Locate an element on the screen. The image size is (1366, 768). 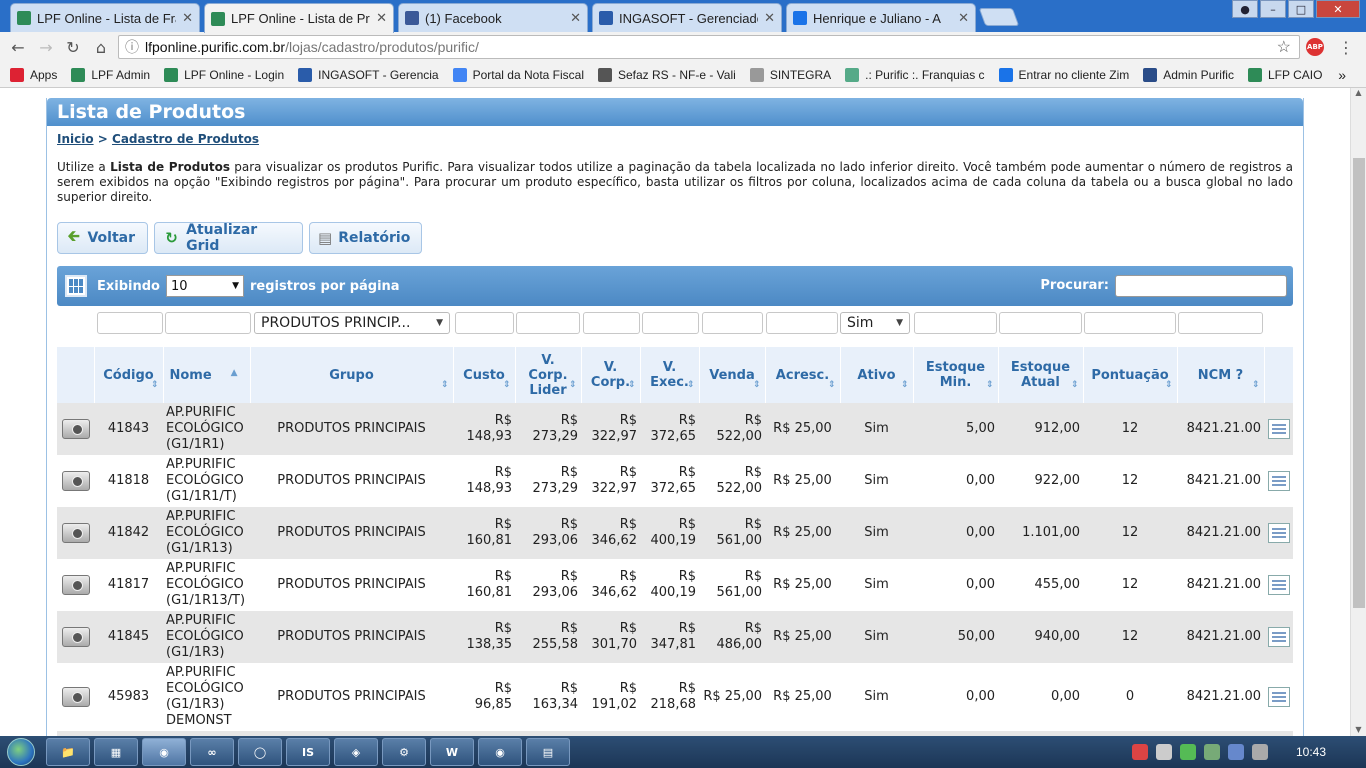
refresh-grid-button: ↻ Atualizar Grid is located at coordinates (228, 238).